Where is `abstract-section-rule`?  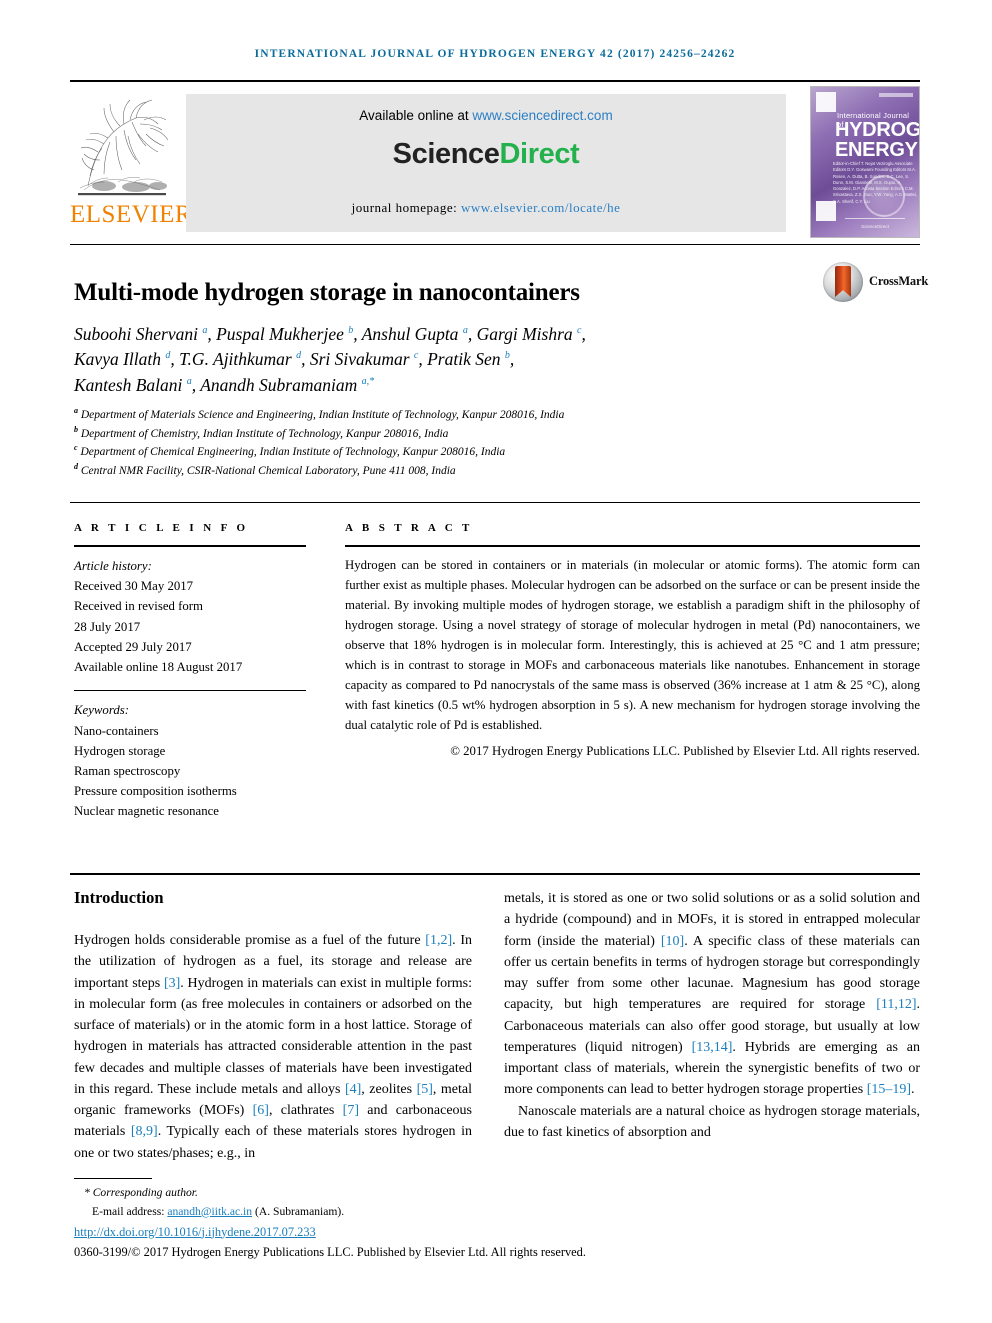
abstract-section-rule is located at coordinates (495, 502).